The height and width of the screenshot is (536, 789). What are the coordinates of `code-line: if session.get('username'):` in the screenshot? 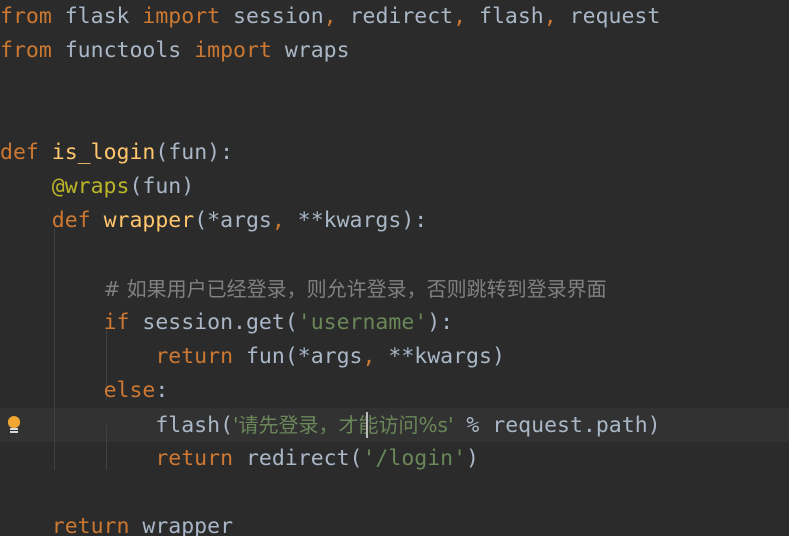 It's located at (394, 323).